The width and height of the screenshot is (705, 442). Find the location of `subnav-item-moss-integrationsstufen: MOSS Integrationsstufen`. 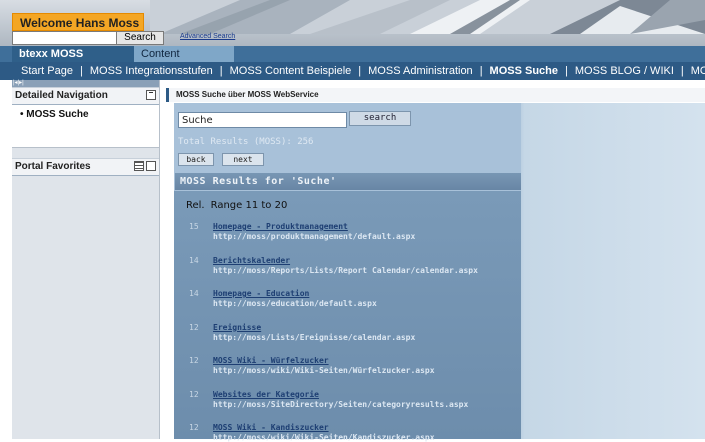

subnav-item-moss-integrationsstufen: MOSS Integrationsstufen is located at coordinates (151, 71).